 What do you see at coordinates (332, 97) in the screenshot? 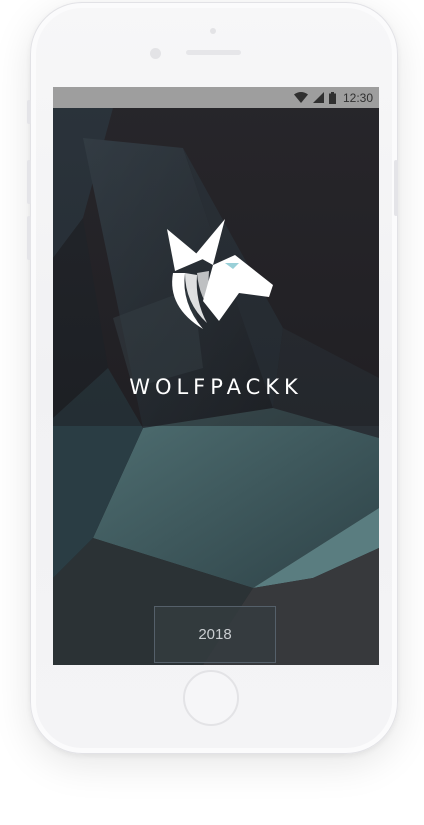
I see `battery-icon` at bounding box center [332, 97].